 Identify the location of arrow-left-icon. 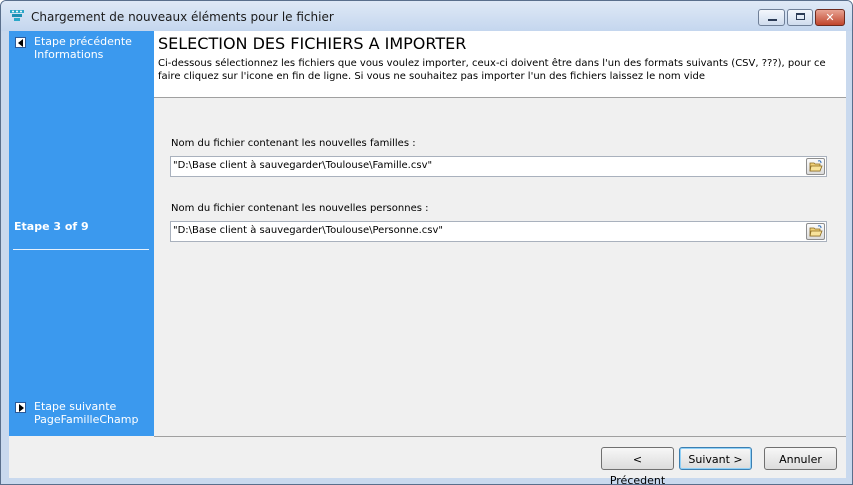
(20, 43).